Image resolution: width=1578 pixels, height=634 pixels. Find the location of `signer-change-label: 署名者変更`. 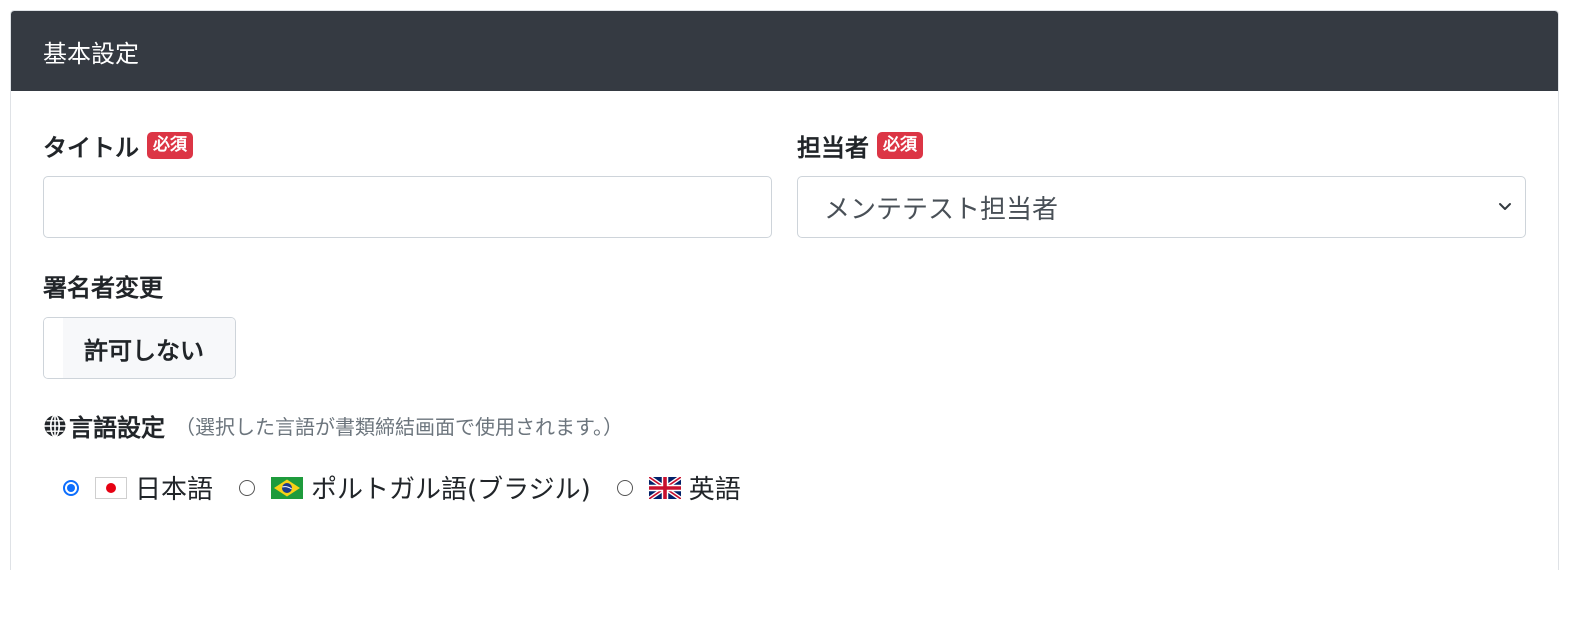

signer-change-label: 署名者変更 is located at coordinates (103, 288).